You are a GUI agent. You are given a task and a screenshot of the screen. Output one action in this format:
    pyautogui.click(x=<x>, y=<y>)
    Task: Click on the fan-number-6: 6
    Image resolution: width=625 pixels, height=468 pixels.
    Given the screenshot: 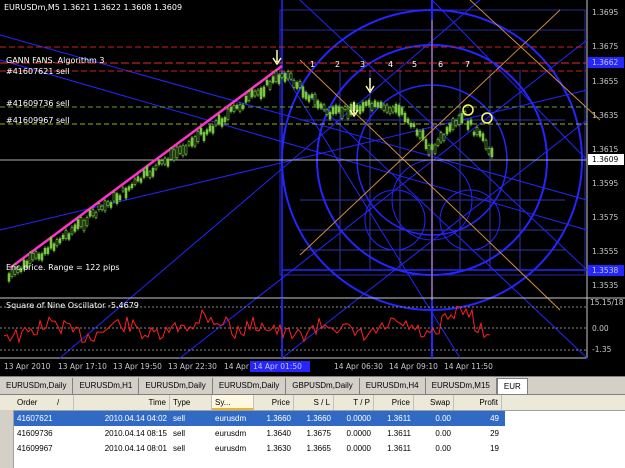 What is the action you would take?
    pyautogui.click(x=440, y=64)
    